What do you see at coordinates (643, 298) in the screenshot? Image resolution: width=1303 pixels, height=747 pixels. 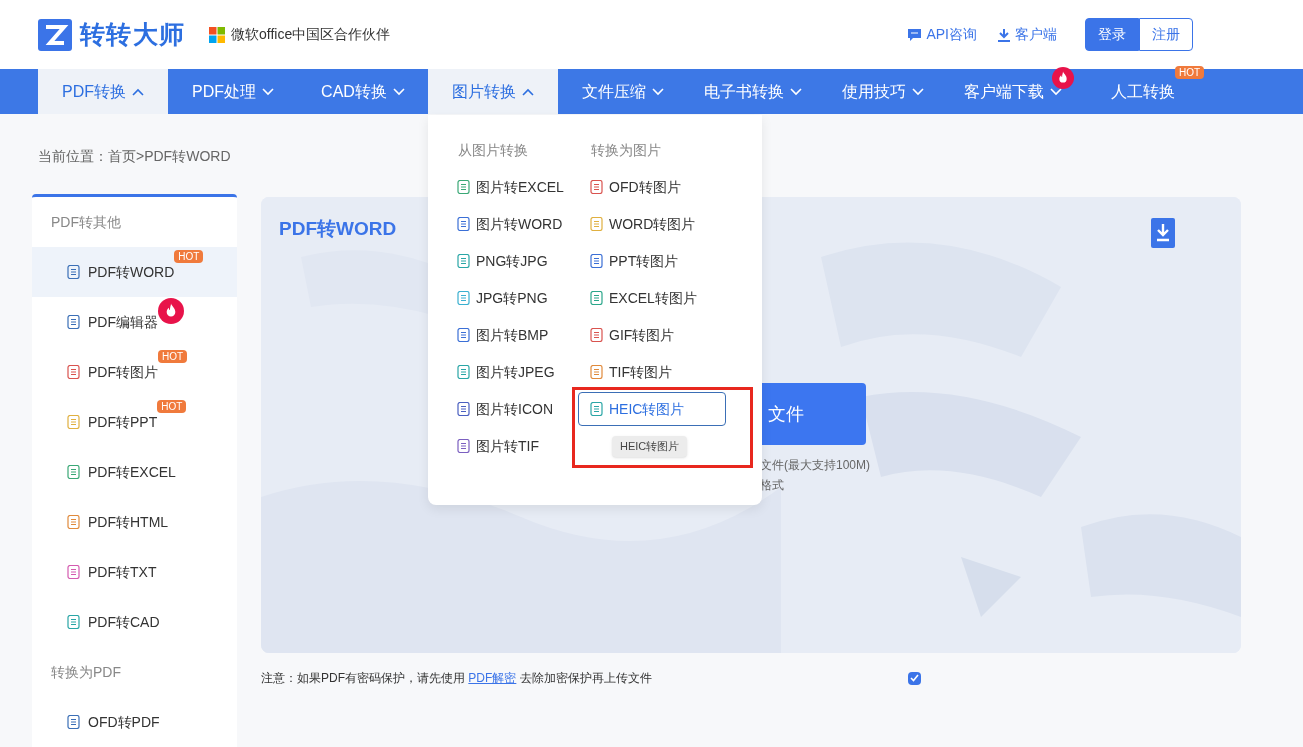 I see `menu-item: EXCEL转图片` at bounding box center [643, 298].